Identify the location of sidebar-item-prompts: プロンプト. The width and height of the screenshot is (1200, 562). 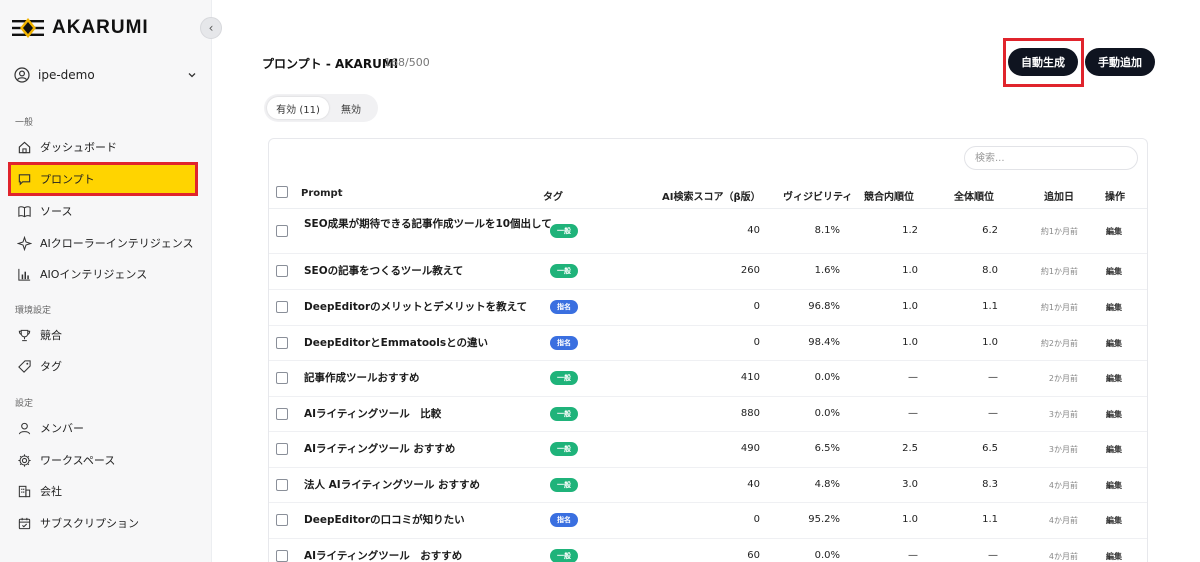
(103, 179).